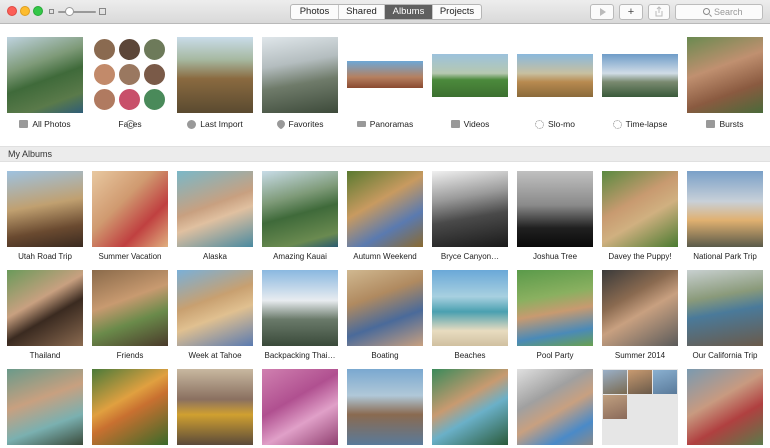  What do you see at coordinates (130, 216) in the screenshot?
I see `album-item: Summer Vacation` at bounding box center [130, 216].